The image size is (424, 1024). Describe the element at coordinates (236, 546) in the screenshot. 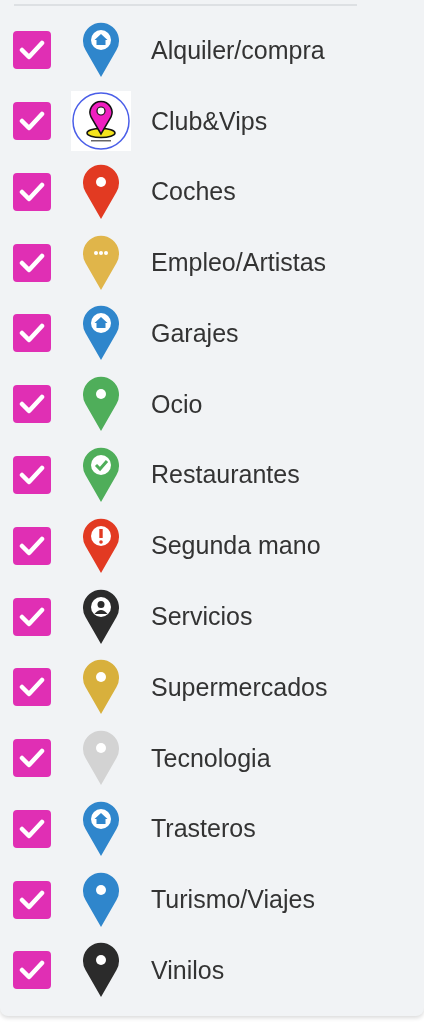

I see `category-label: Segunda mano` at that location.